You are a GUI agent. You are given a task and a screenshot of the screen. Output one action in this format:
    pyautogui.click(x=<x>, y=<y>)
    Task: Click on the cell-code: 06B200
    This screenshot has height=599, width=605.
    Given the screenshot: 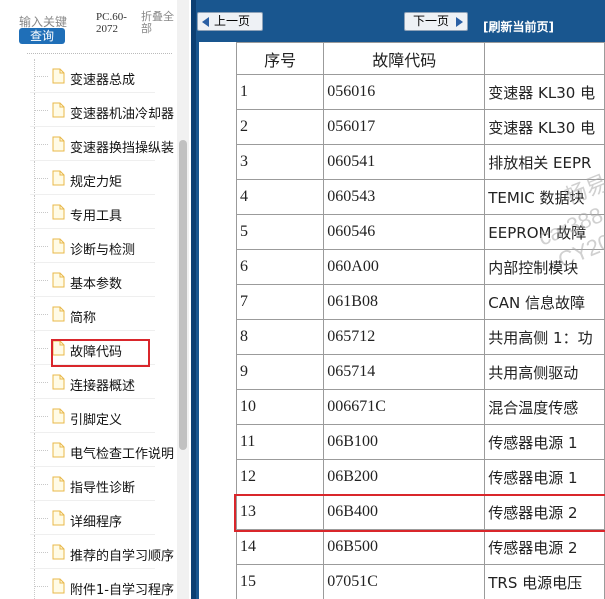 What is the action you would take?
    pyautogui.click(x=404, y=477)
    